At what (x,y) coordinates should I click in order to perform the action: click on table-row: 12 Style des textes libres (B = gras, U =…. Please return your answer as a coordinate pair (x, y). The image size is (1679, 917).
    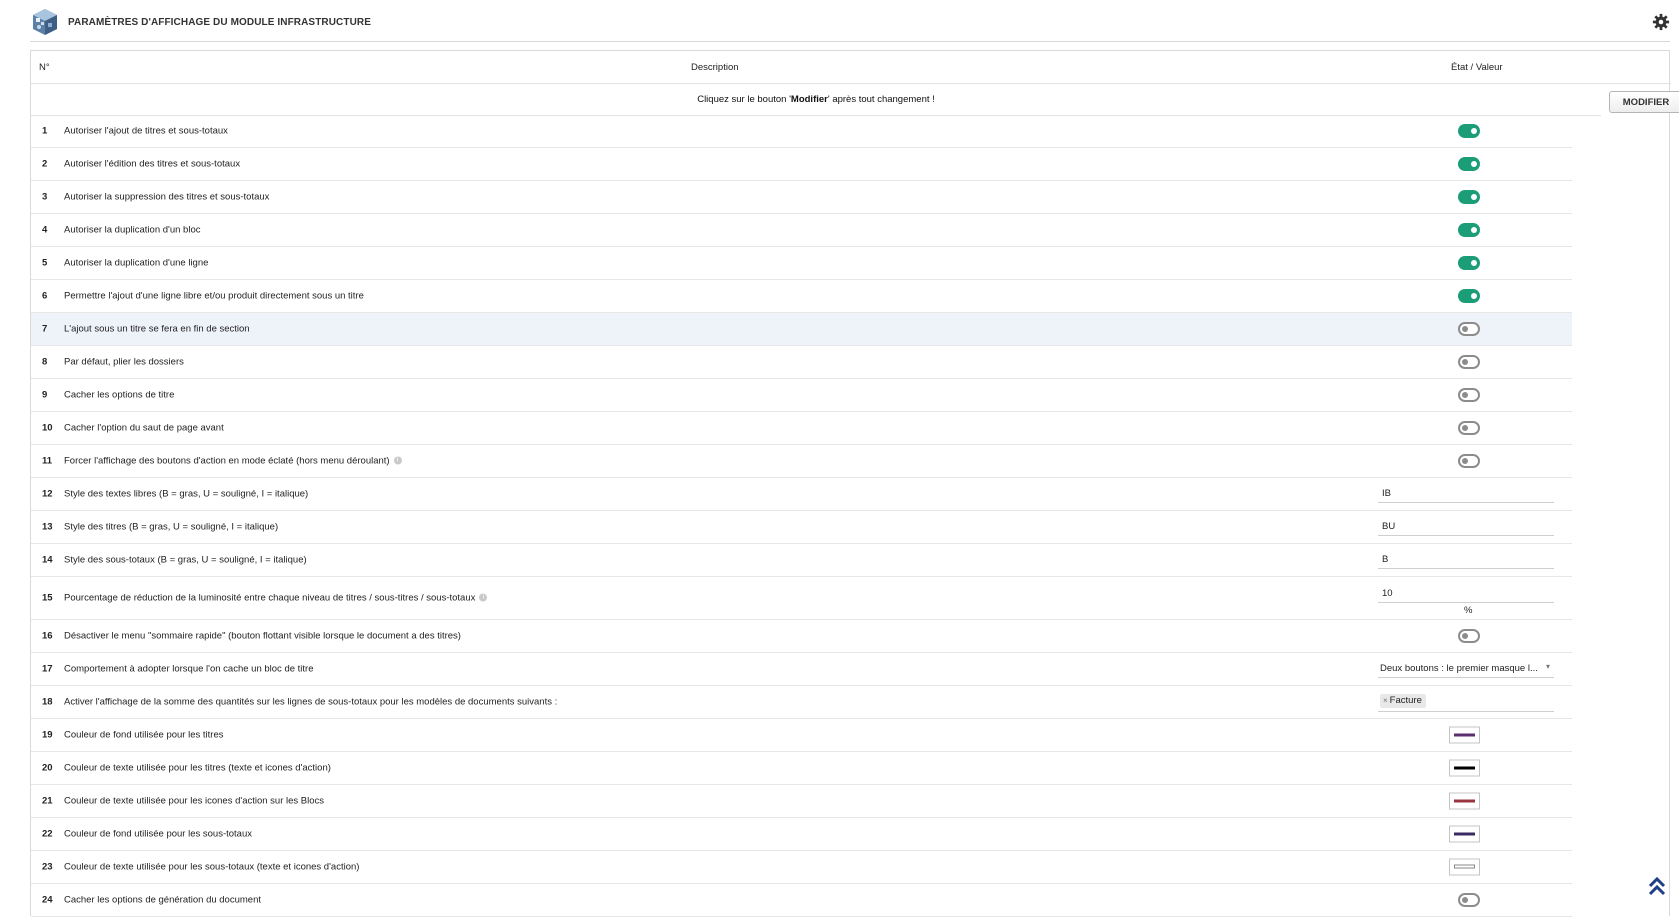
    Looking at the image, I should click on (801, 494).